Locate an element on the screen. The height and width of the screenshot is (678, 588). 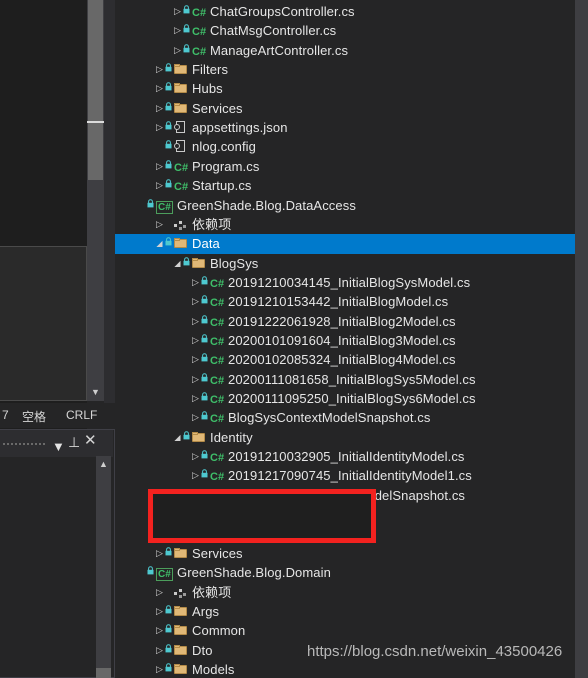
dependencies-icon is located at coordinates (183, 224).